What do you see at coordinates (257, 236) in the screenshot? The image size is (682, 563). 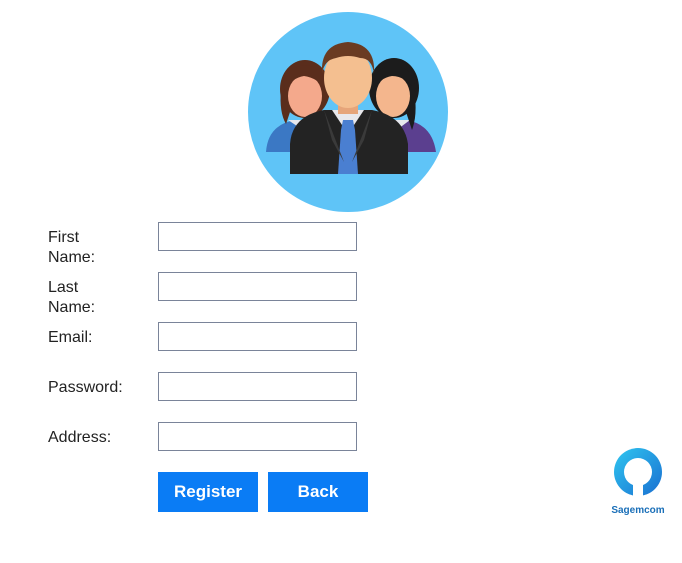 I see `first-name-input` at bounding box center [257, 236].